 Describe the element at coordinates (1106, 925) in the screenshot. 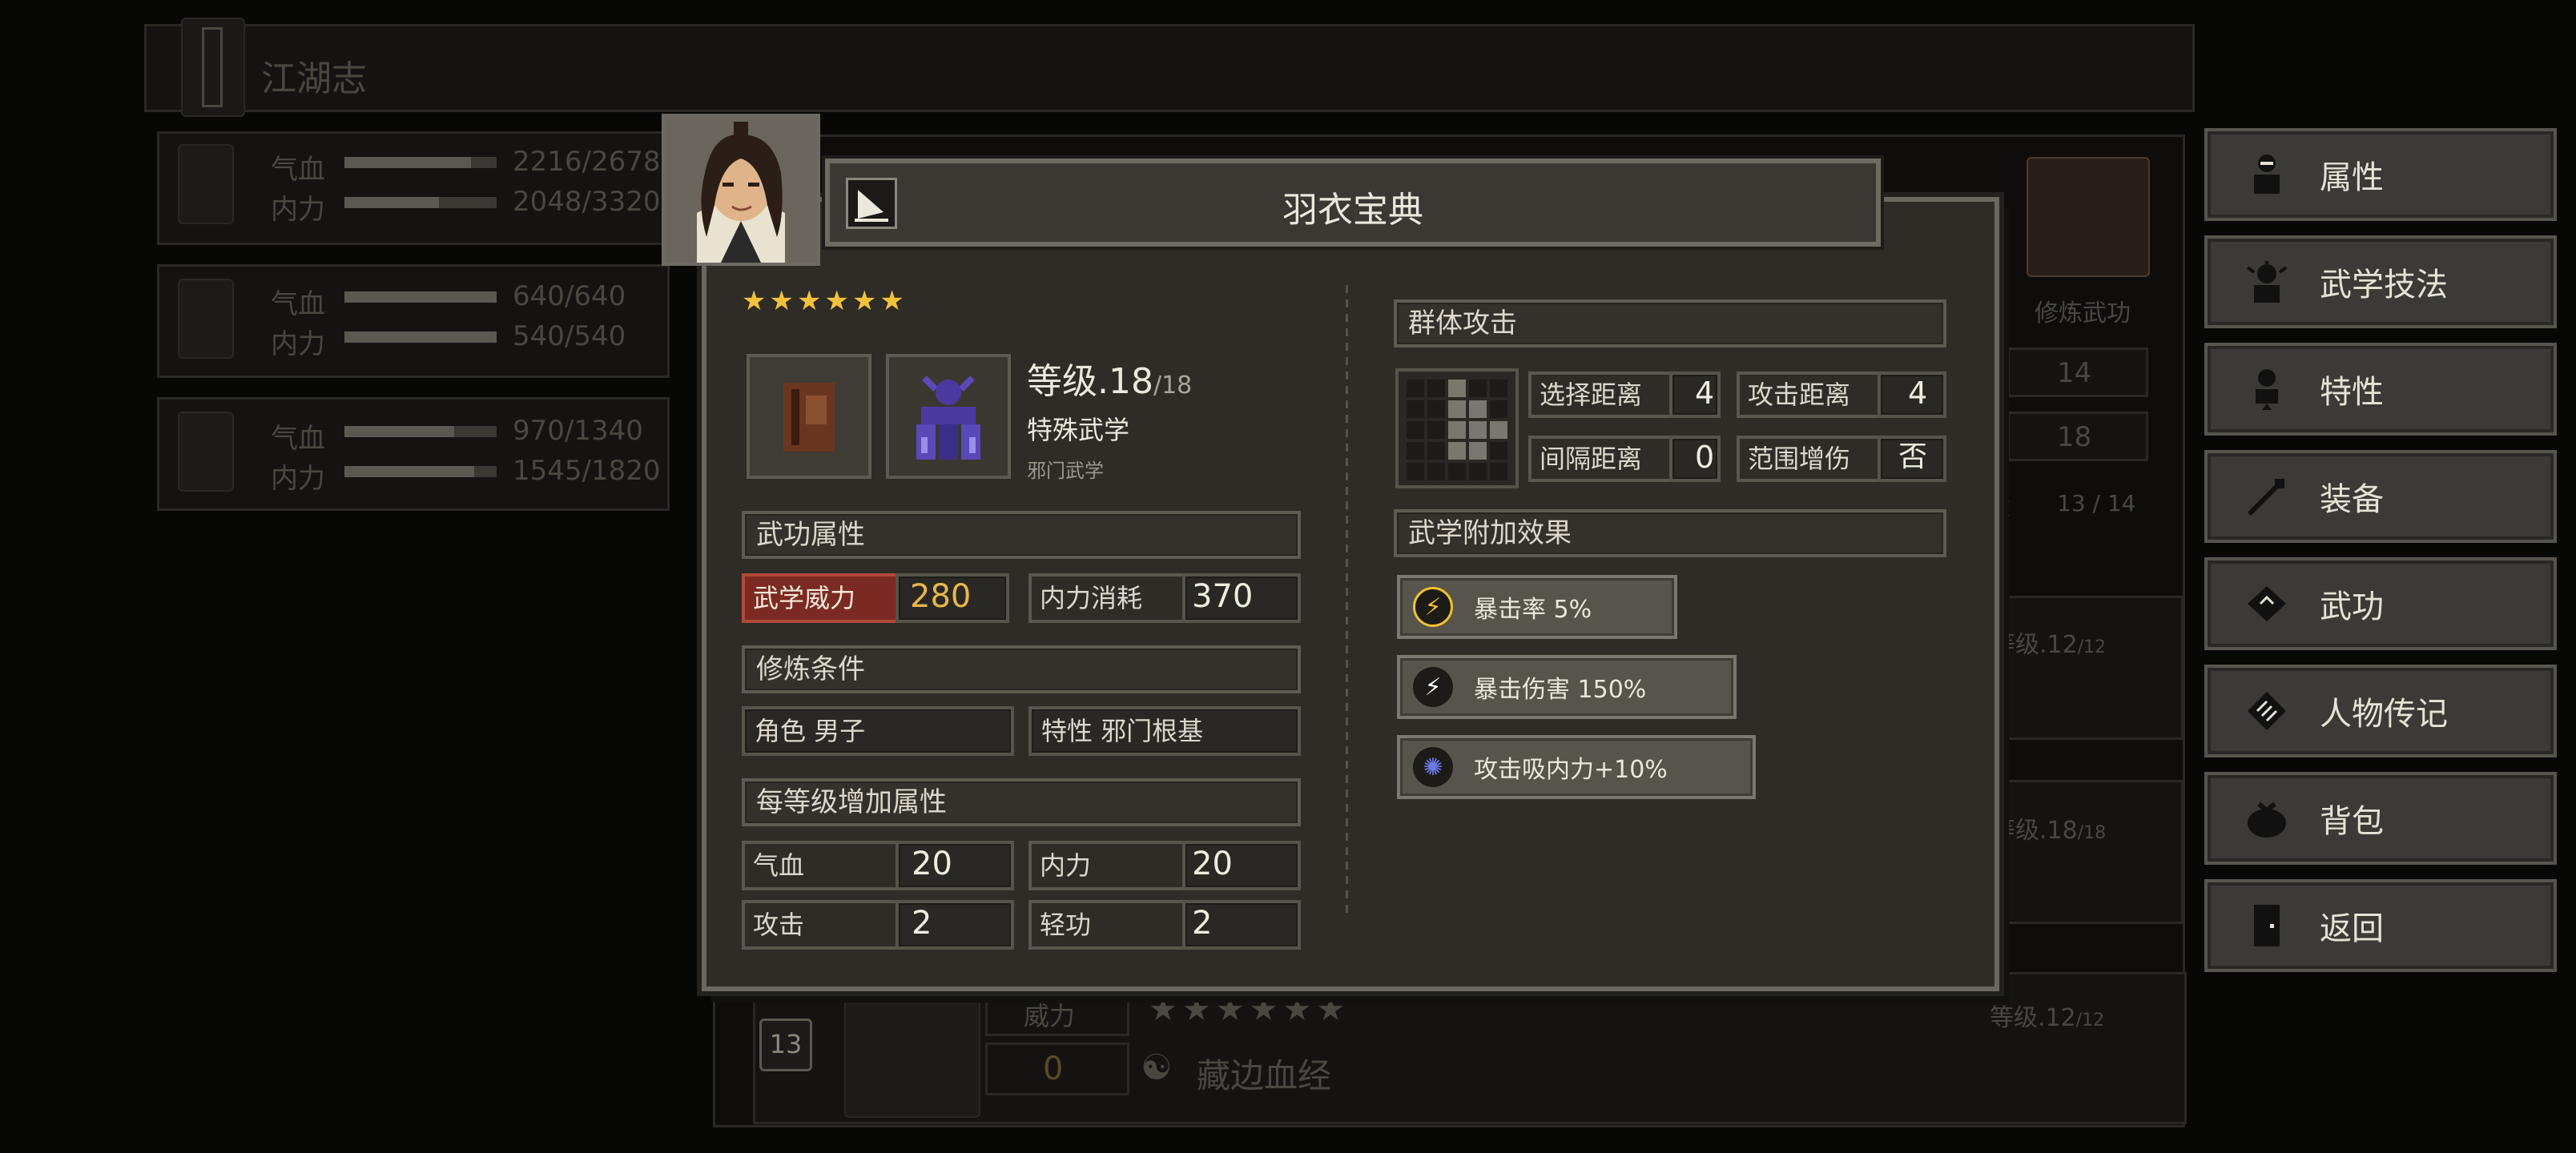

I see `per-level-label-box: 轻功` at that location.